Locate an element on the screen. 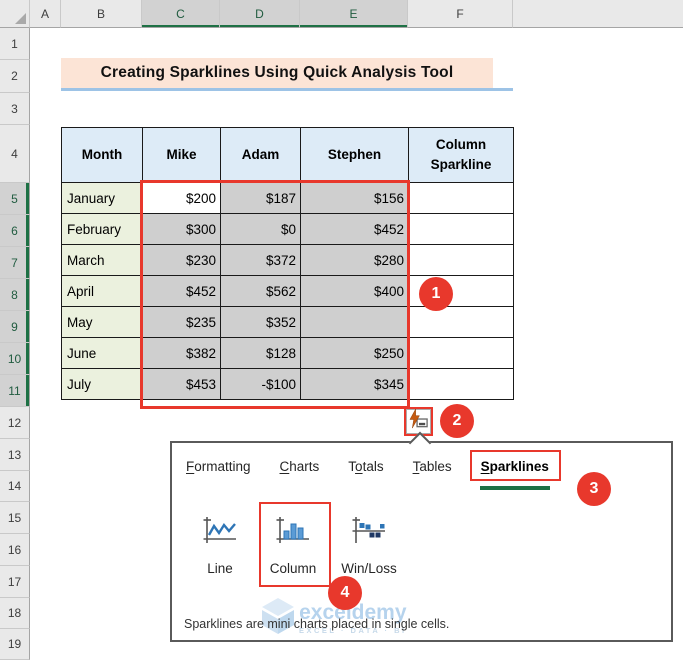  sparkline-option-line: Line is located at coordinates (220, 545).